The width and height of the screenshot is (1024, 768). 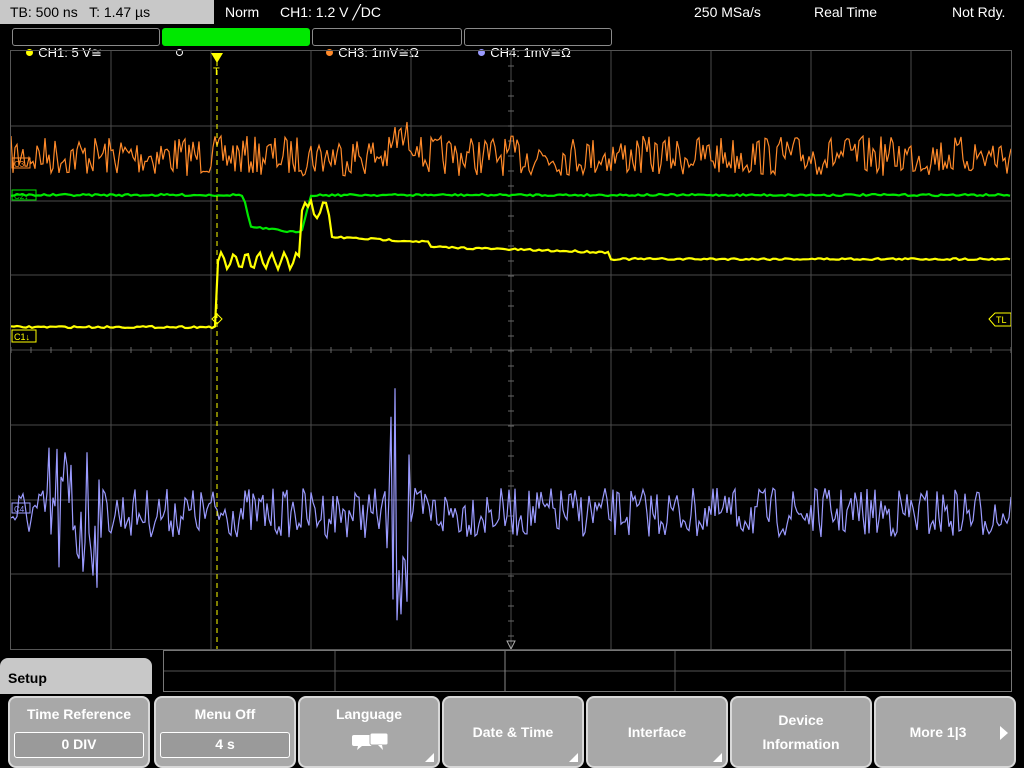 What do you see at coordinates (107, 12) in the screenshot?
I see `timebase-readout: TB: 500 ns T: 1.47 µs` at bounding box center [107, 12].